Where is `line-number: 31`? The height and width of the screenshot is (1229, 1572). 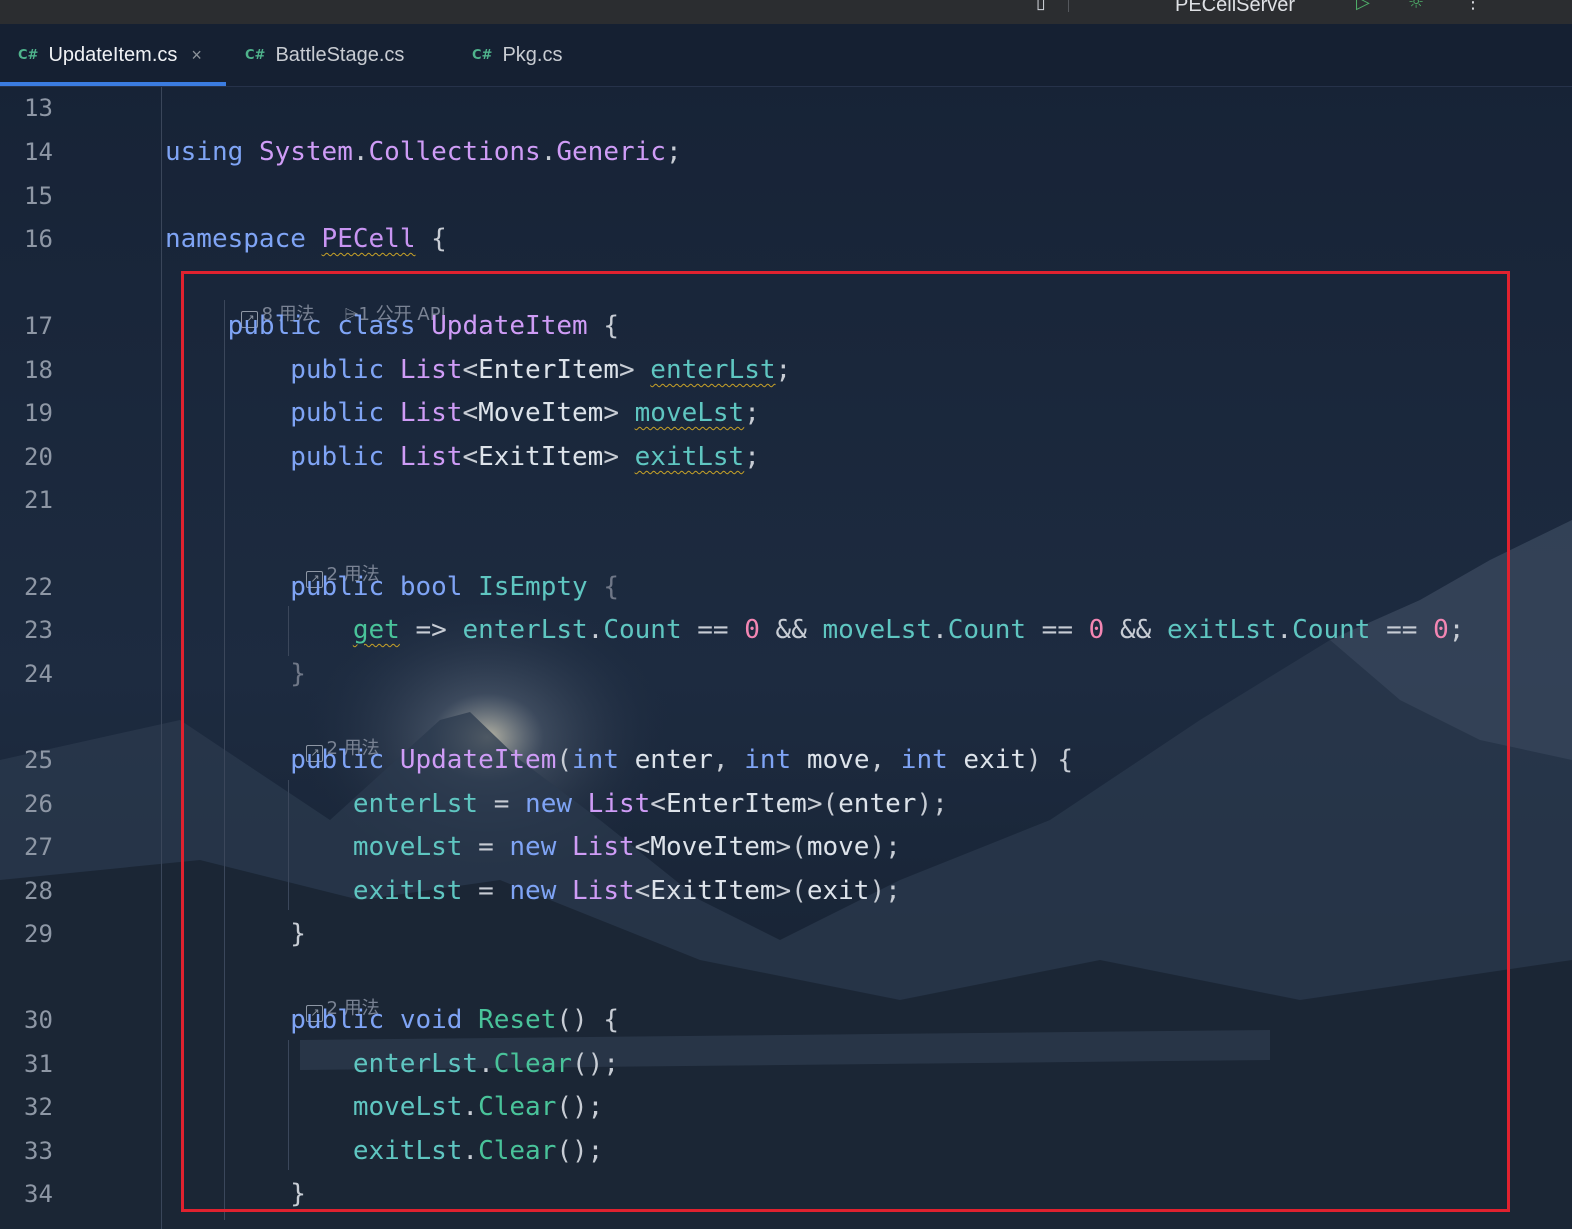 line-number: 31 is located at coordinates (54, 1064).